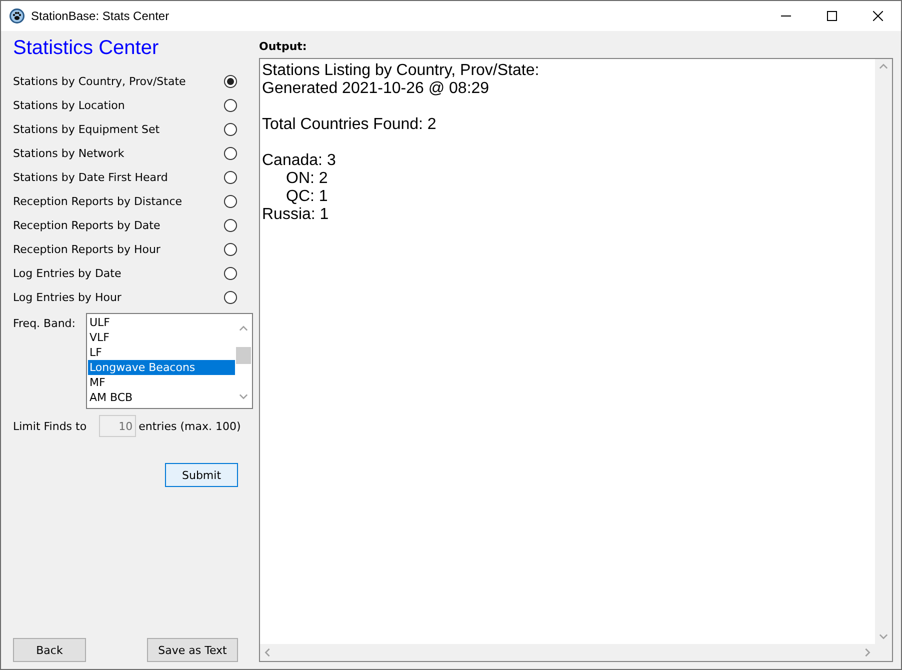 The width and height of the screenshot is (902, 670). What do you see at coordinates (17, 16) in the screenshot?
I see `paw-icon` at bounding box center [17, 16].